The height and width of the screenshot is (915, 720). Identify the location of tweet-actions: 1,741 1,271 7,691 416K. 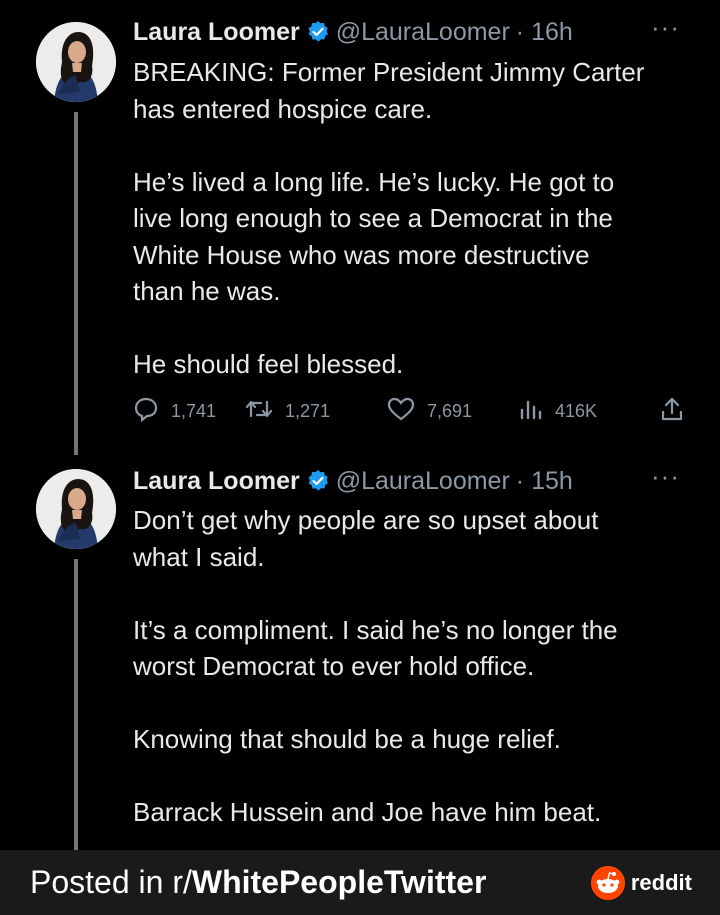
(413, 411).